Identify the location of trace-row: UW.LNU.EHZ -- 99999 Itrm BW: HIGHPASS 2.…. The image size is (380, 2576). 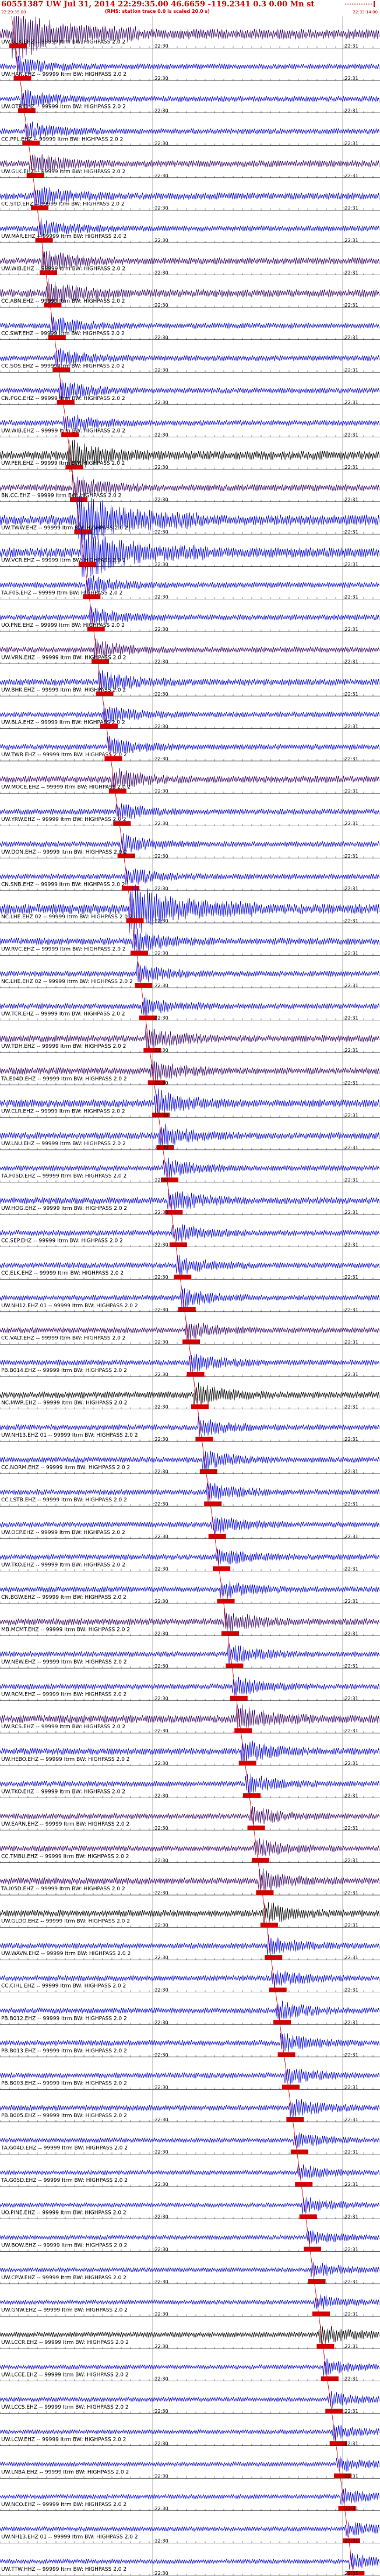
(190, 1136).